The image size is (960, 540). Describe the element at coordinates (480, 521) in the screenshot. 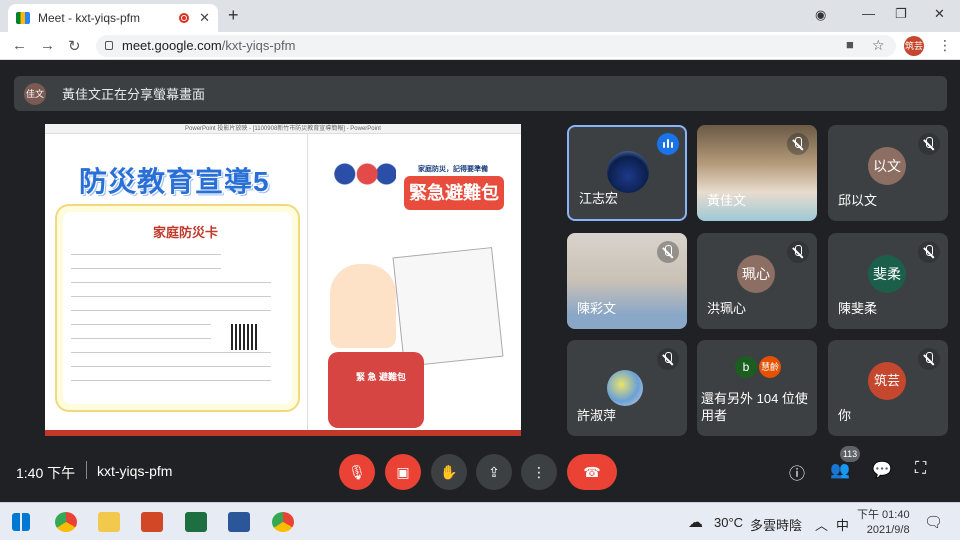

I see `windows-taskbar: ☁ 30°C 多雲時陰 ︿ 中 下午 01:40 2021/9/8 🗨` at that location.